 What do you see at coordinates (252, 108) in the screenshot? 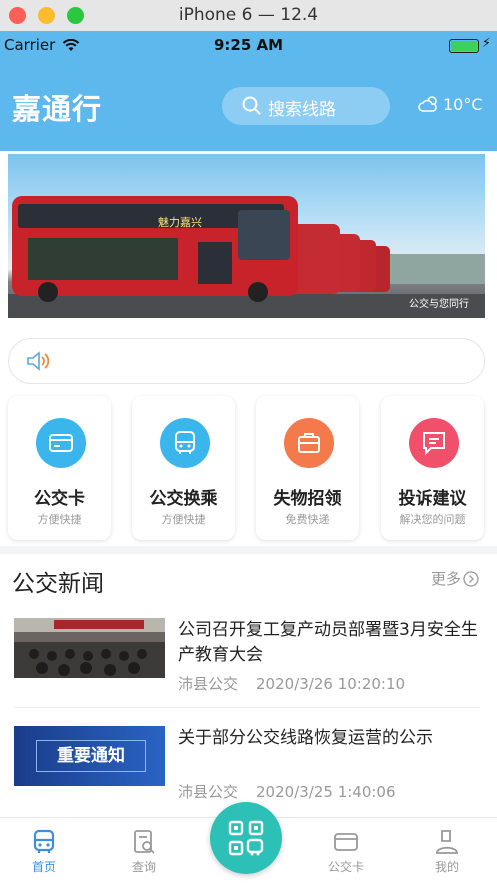
I see `search-icon` at bounding box center [252, 108].